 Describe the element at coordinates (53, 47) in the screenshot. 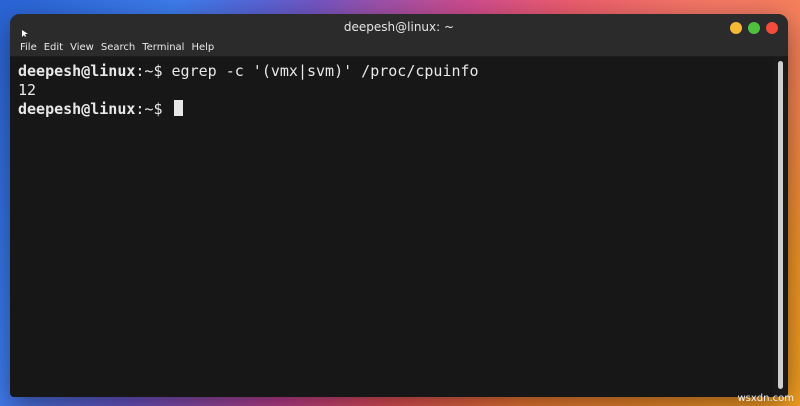

I see `menu-edit: Edit` at that location.